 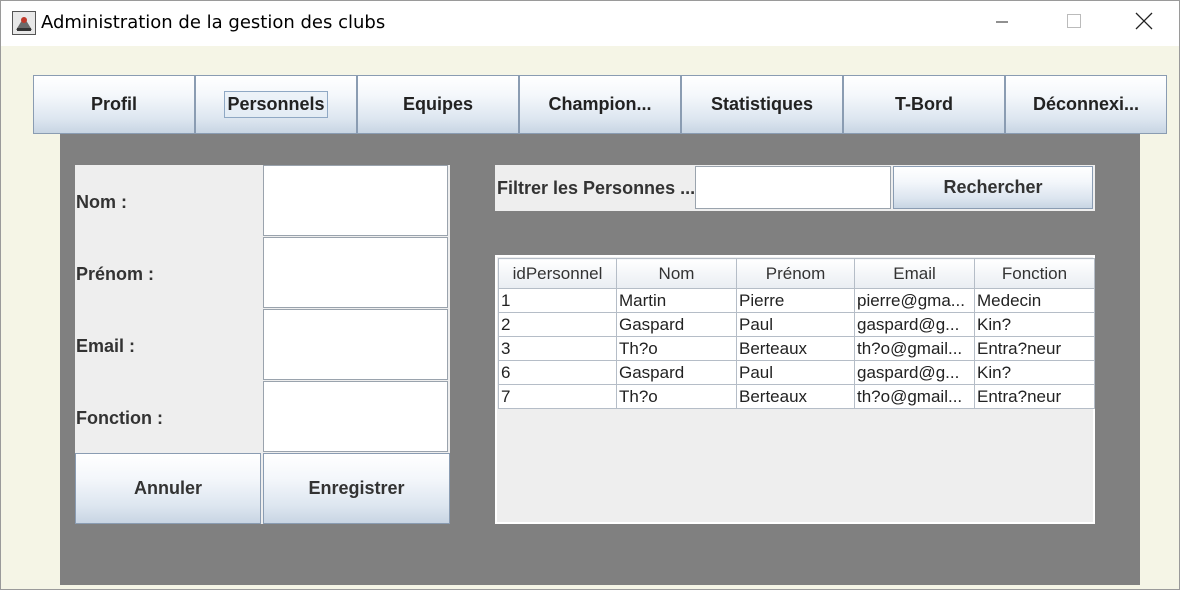 What do you see at coordinates (676, 273) in the screenshot?
I see `column-header-nom: Nom` at bounding box center [676, 273].